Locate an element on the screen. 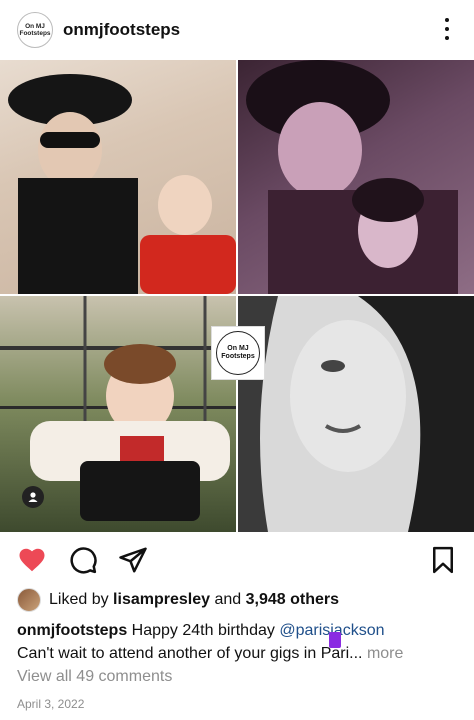  likes-others-count: 3,948 others is located at coordinates (292, 600).